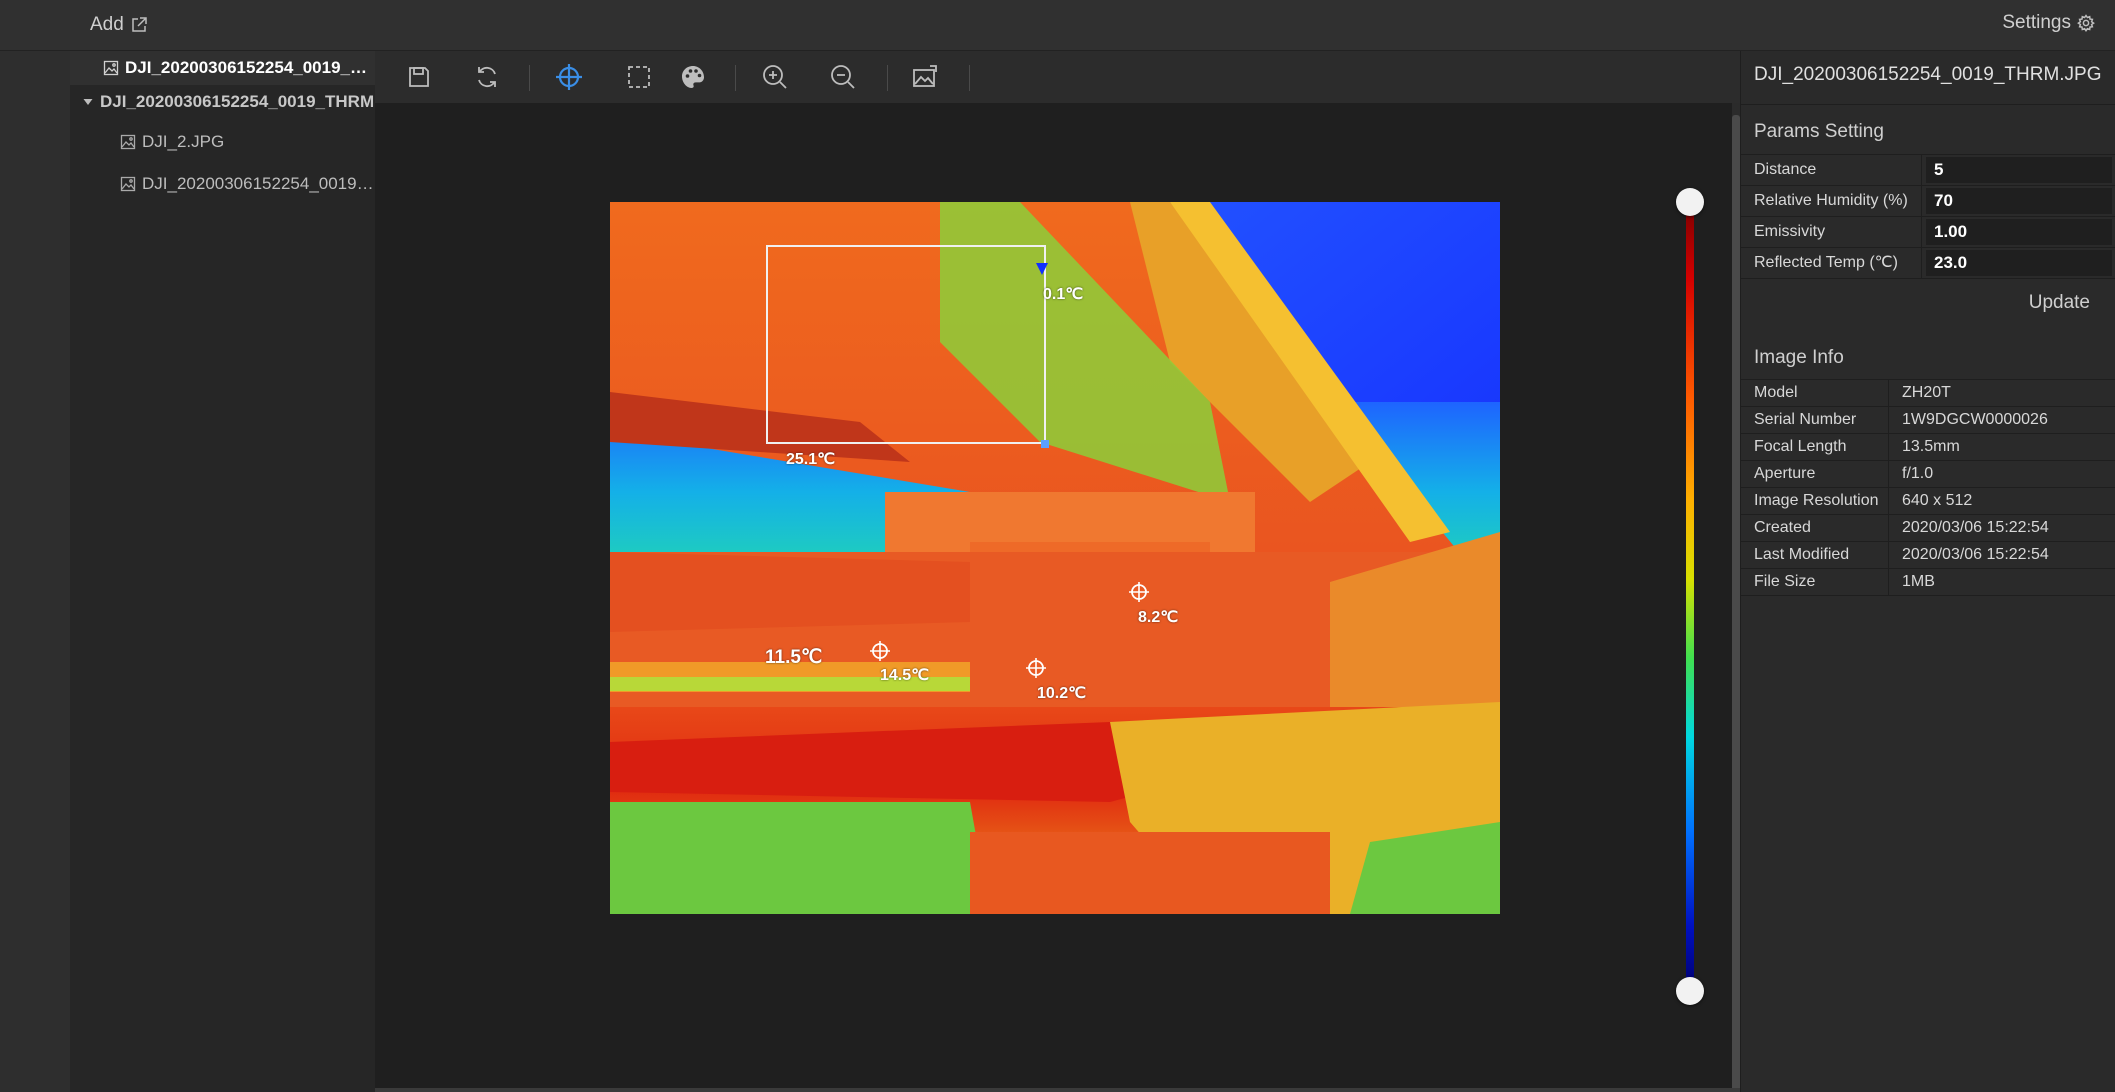  I want to click on point-measure-button, so click(569, 77).